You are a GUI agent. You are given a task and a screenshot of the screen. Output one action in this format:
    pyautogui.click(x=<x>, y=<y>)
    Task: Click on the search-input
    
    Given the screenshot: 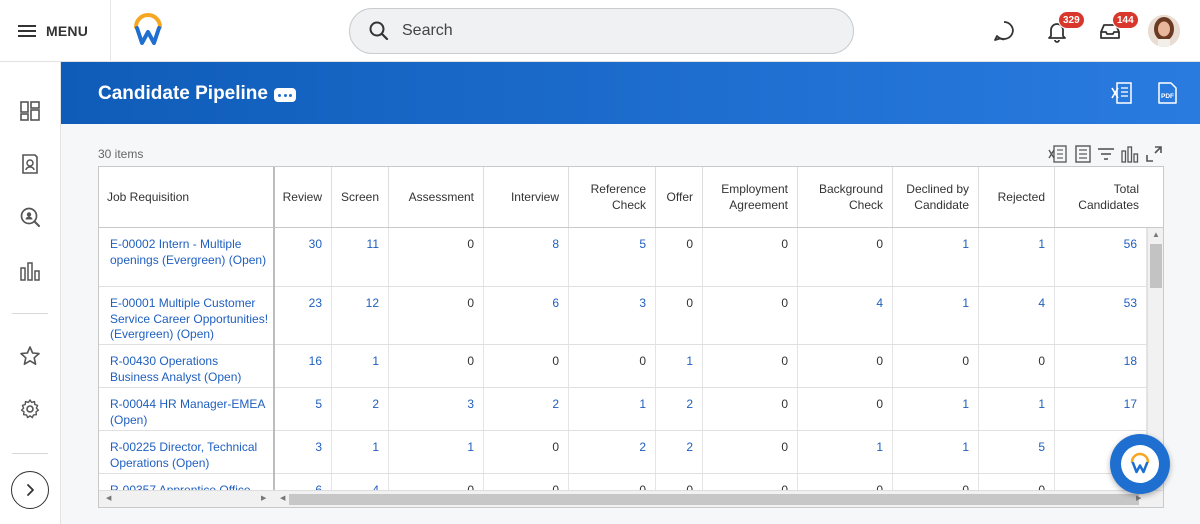 What is the action you would take?
    pyautogui.click(x=602, y=31)
    